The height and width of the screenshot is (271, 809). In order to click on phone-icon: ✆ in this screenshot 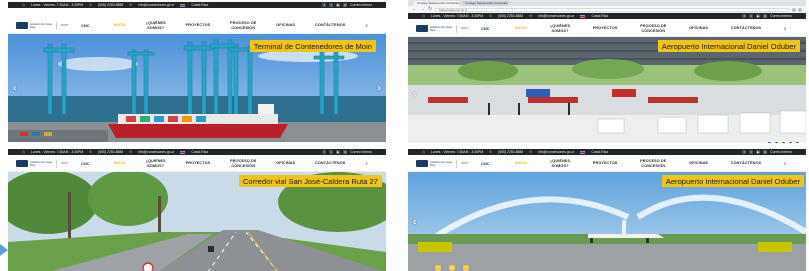, I will do `click(91, 152)`.